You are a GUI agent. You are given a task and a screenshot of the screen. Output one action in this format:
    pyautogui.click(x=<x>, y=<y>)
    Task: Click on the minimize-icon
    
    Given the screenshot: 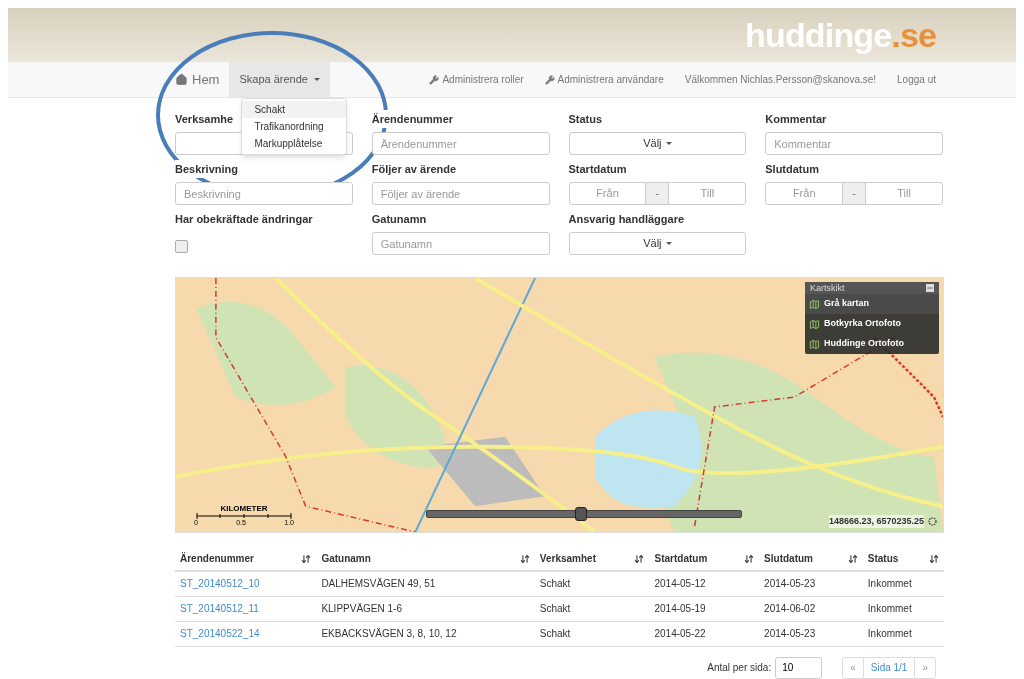 What is the action you would take?
    pyautogui.click(x=930, y=288)
    